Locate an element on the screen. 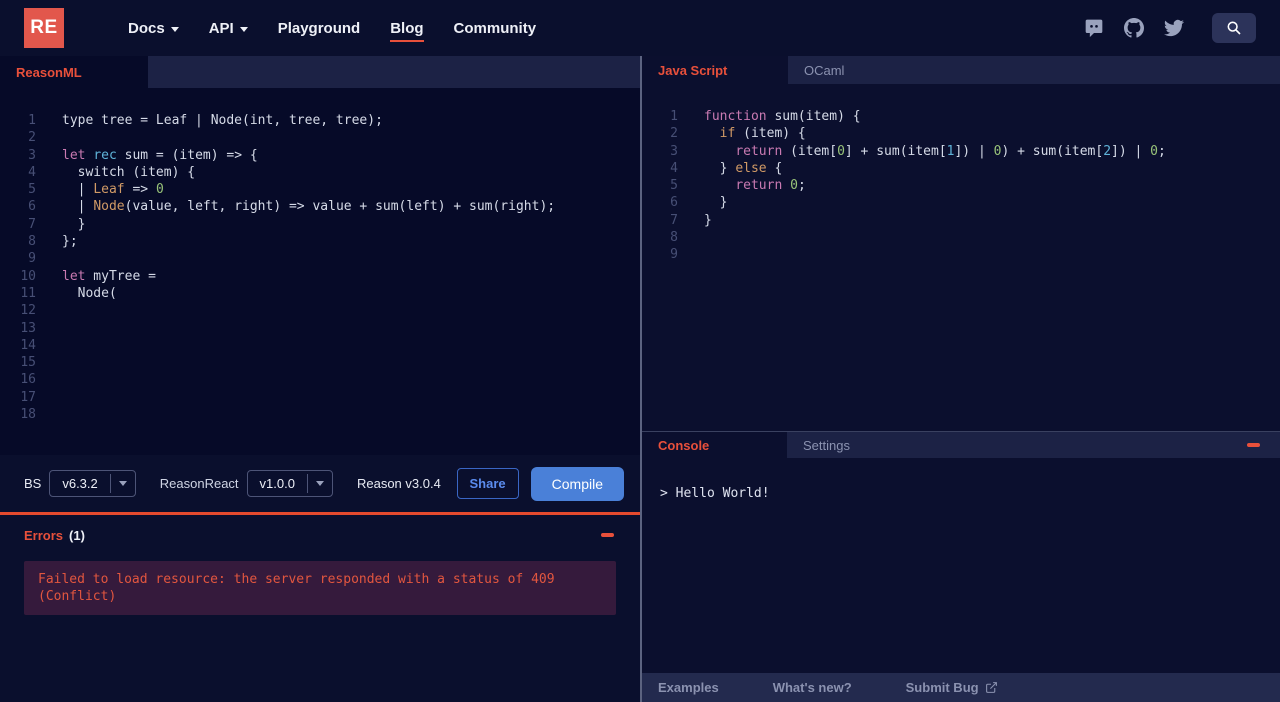 Image resolution: width=1280 pixels, height=702 pixels. search-button is located at coordinates (1234, 28).